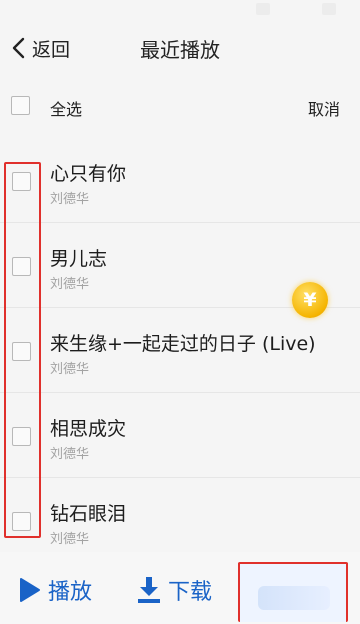 The height and width of the screenshot is (624, 360). I want to click on header: 返回 最近播放, so click(180, 48).